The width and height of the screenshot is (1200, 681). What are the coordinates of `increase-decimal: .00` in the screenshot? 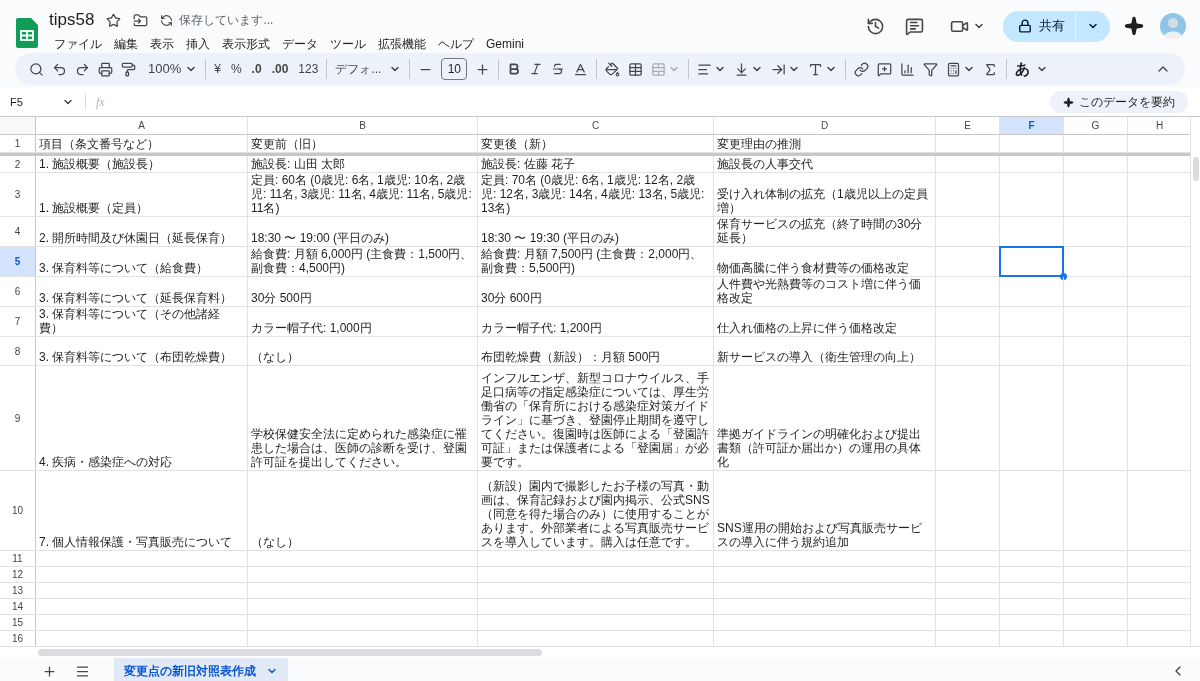 It's located at (280, 69).